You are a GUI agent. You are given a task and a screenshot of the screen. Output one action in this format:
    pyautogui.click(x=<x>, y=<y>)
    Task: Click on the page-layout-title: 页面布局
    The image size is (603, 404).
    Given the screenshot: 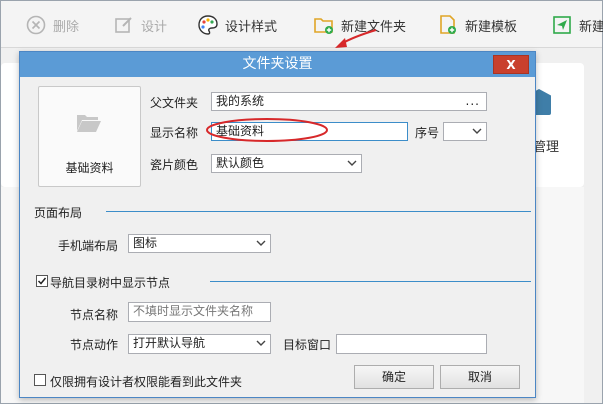 What is the action you would take?
    pyautogui.click(x=58, y=213)
    